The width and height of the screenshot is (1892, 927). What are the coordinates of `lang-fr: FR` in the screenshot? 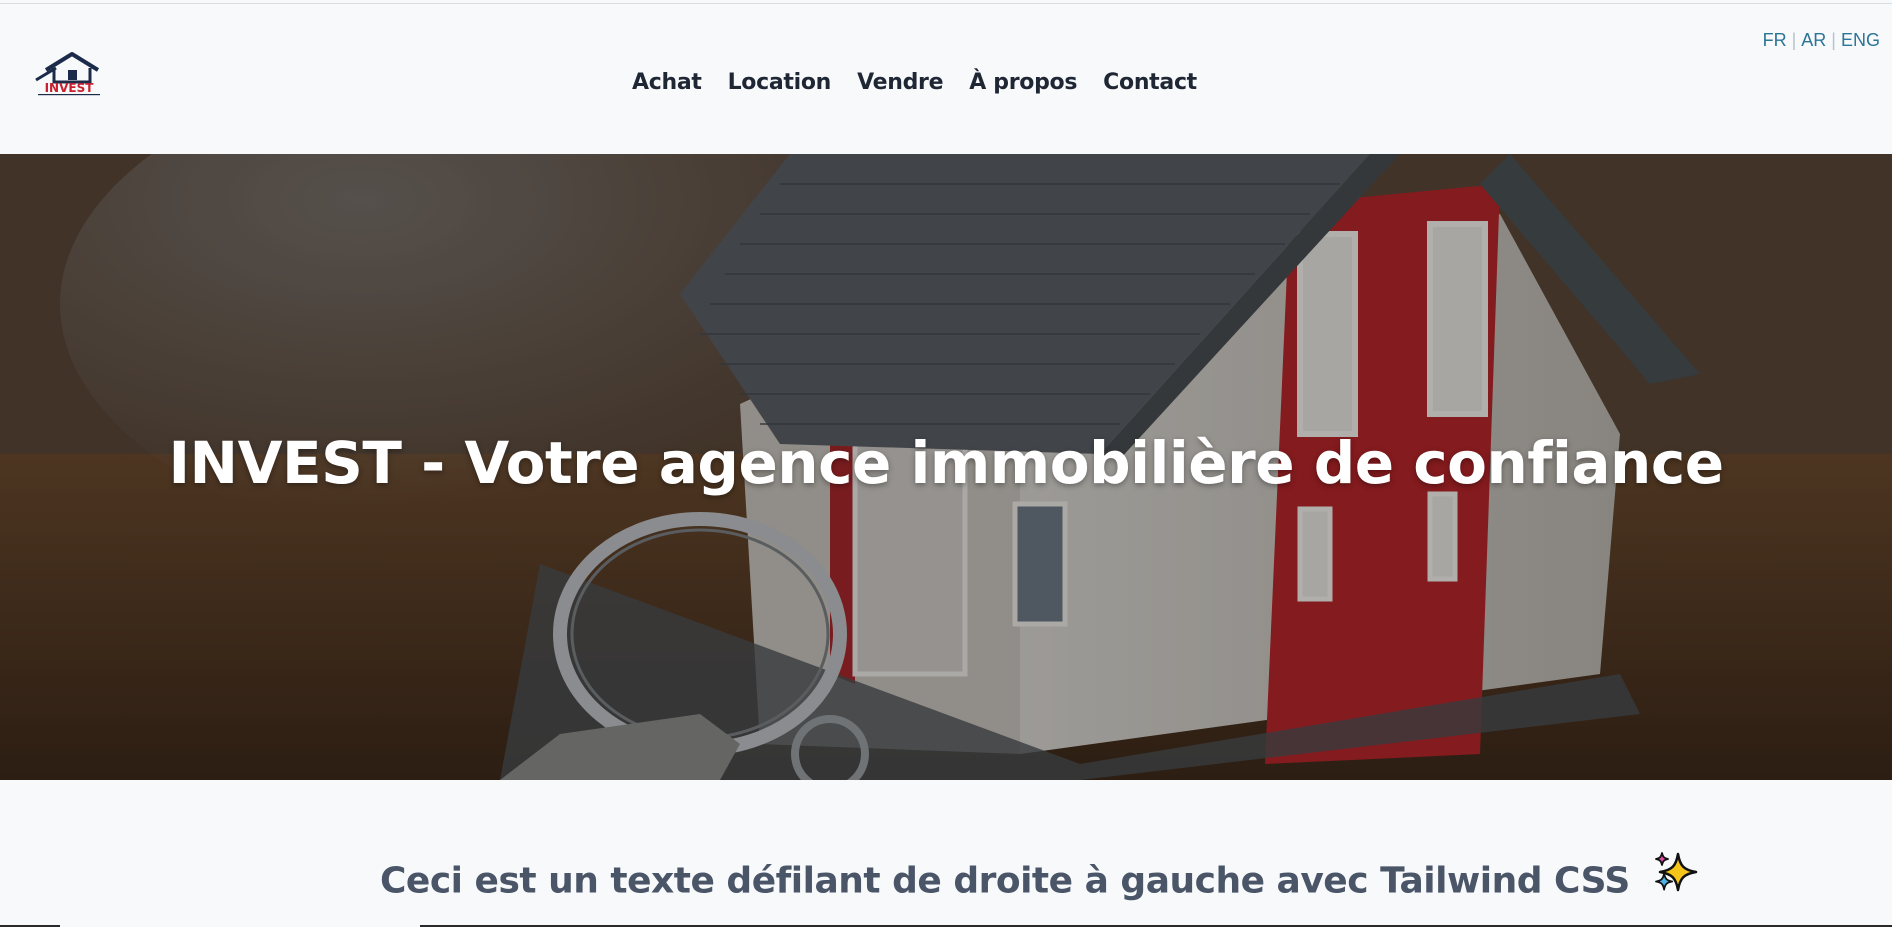 It's located at (1775, 40).